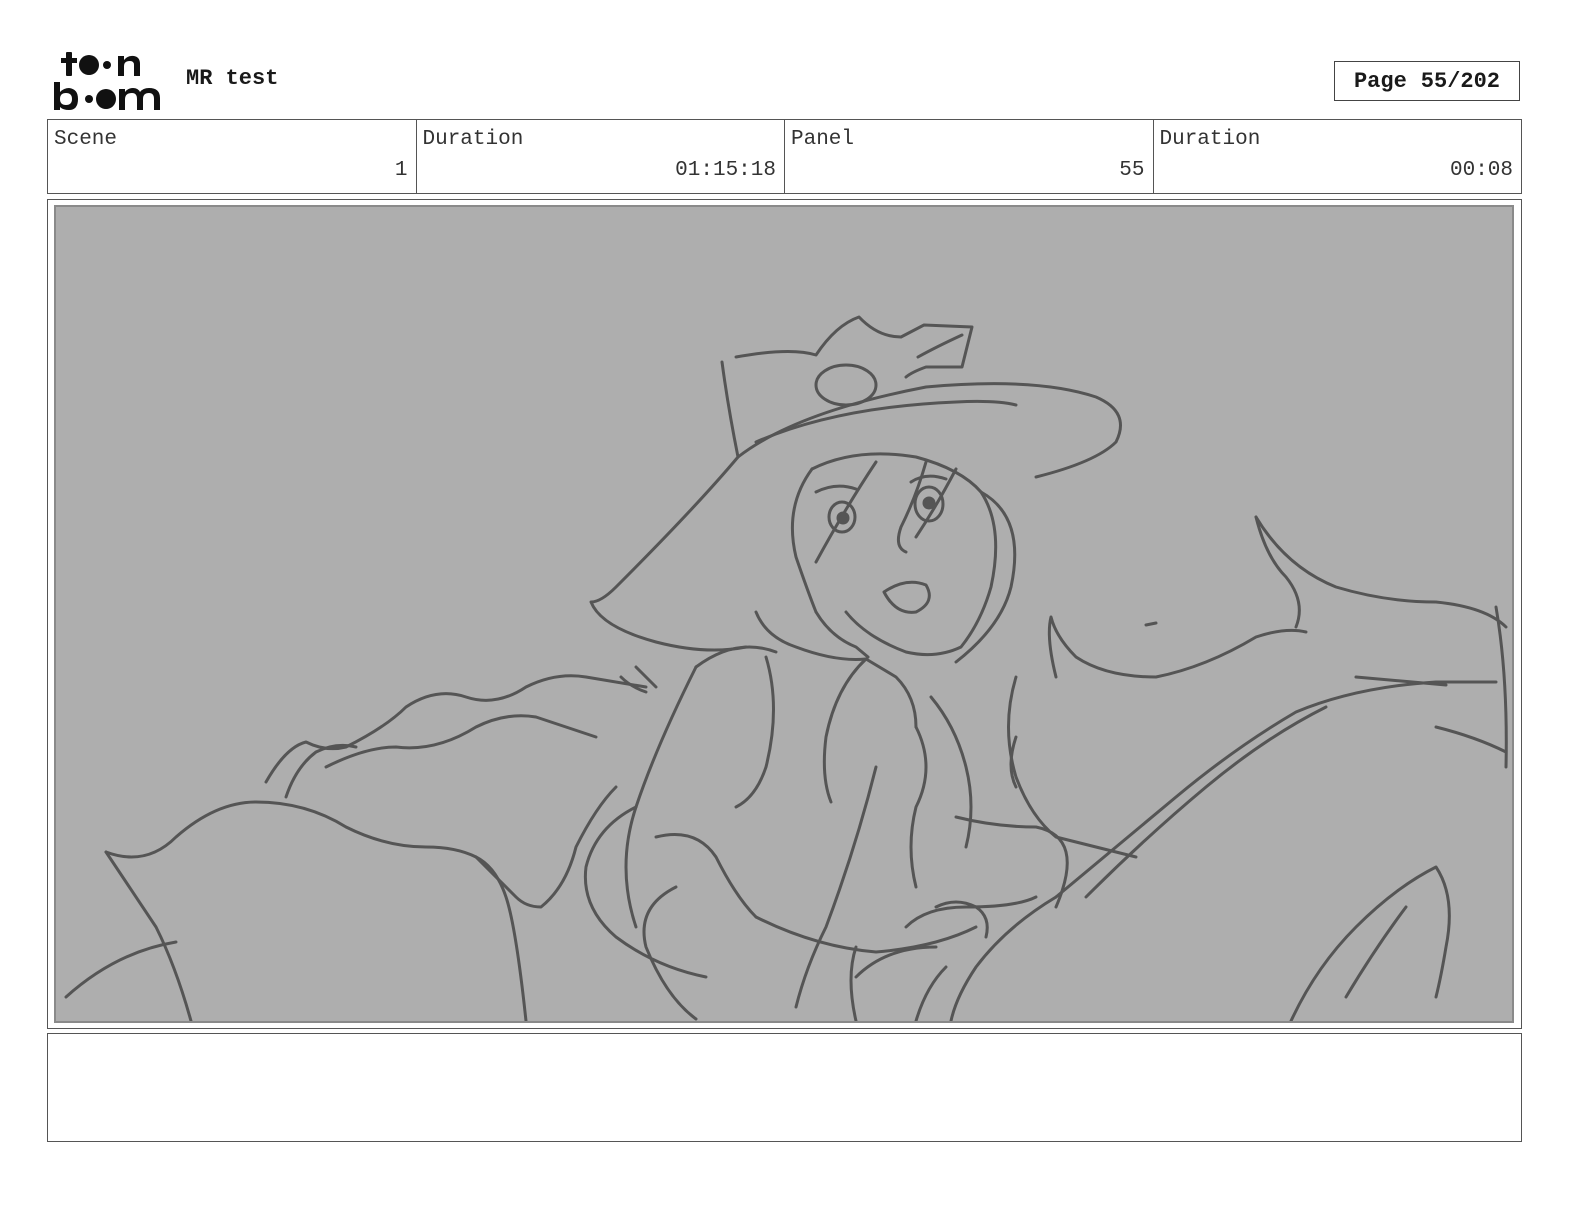 Image resolution: width=1584 pixels, height=1224 pixels. What do you see at coordinates (108, 81) in the screenshot?
I see `toon-boom-logo` at bounding box center [108, 81].